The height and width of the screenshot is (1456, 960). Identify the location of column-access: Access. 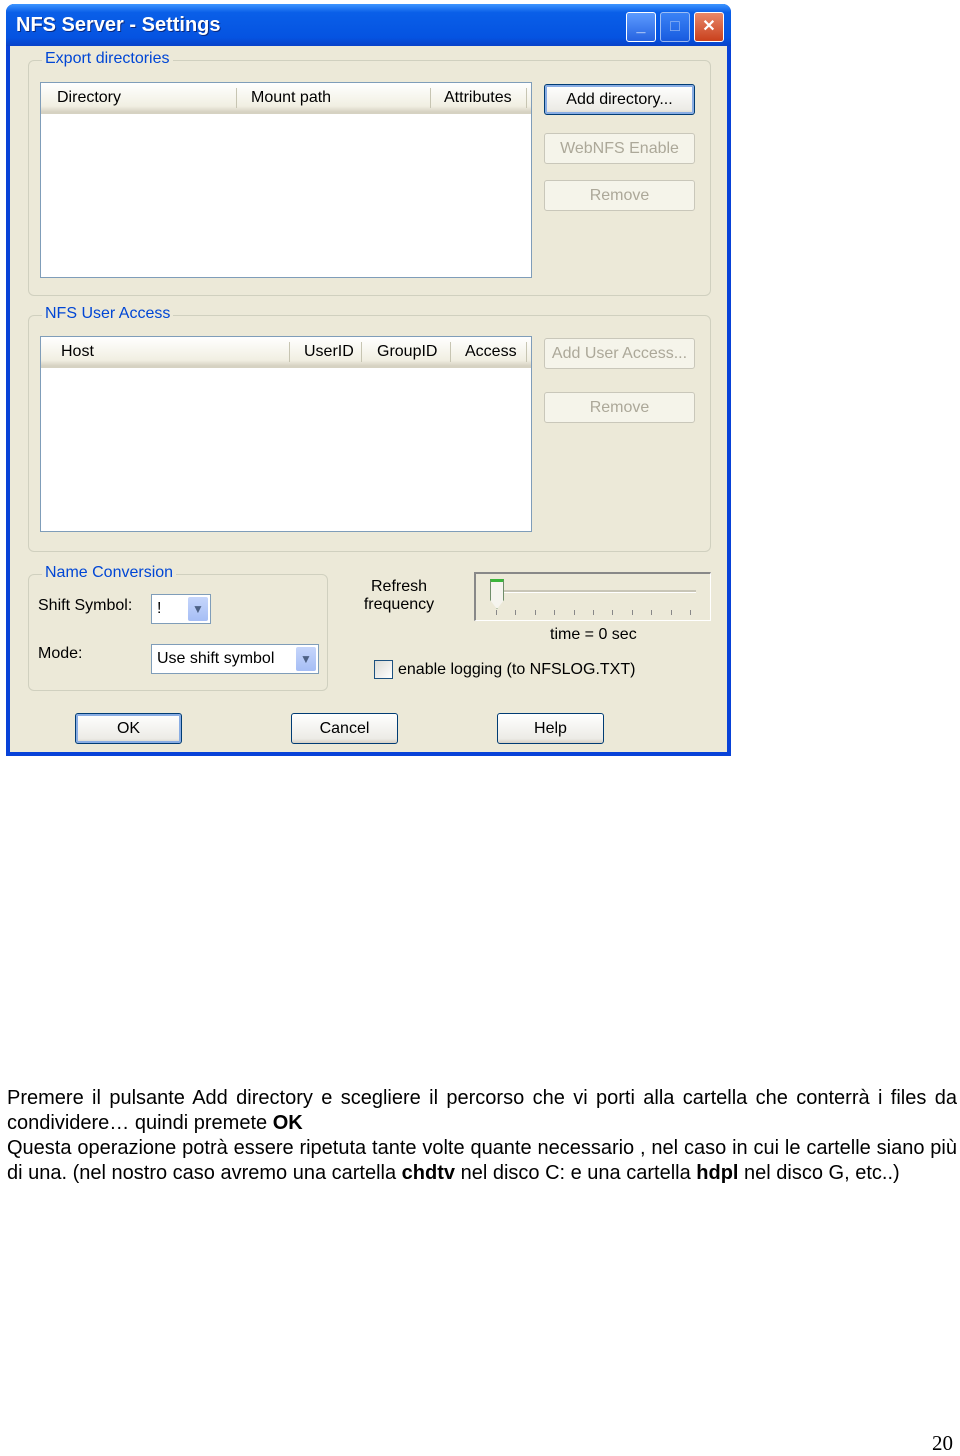
(491, 352).